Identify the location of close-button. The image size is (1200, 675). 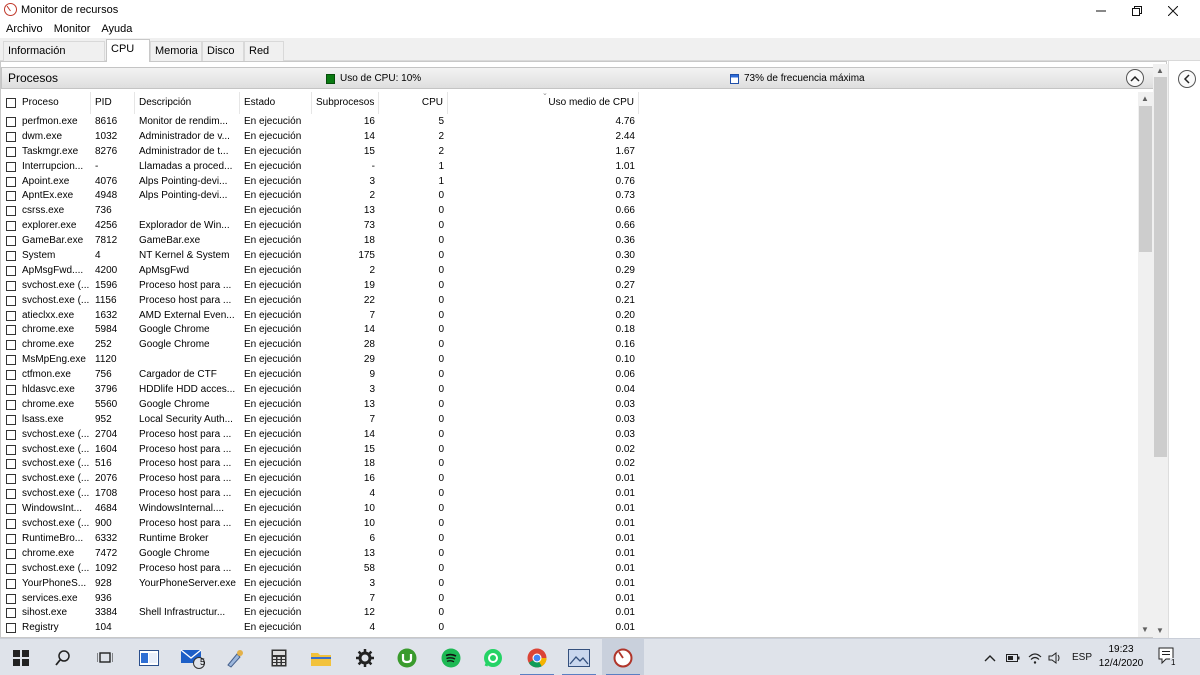
(1173, 10).